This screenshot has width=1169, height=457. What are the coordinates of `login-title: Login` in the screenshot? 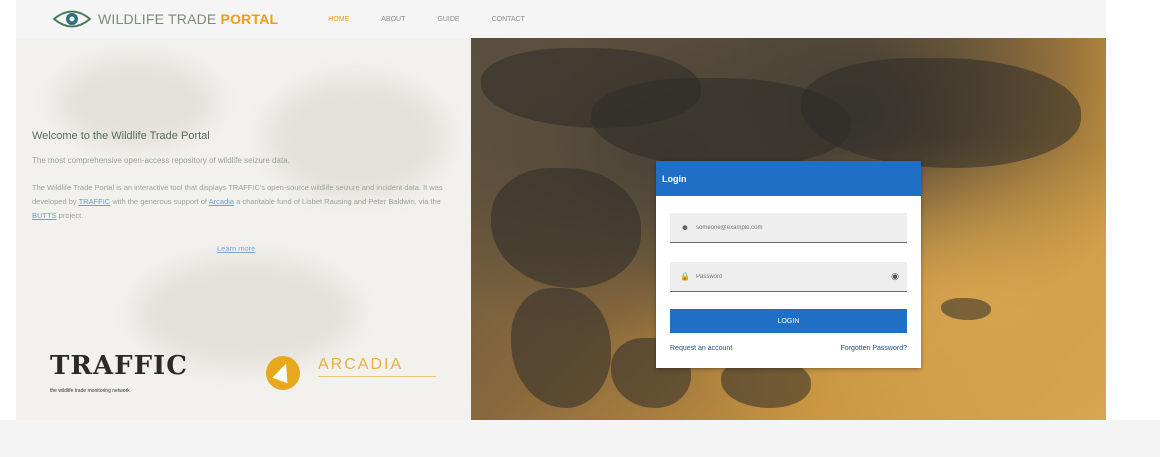 It's located at (788, 178).